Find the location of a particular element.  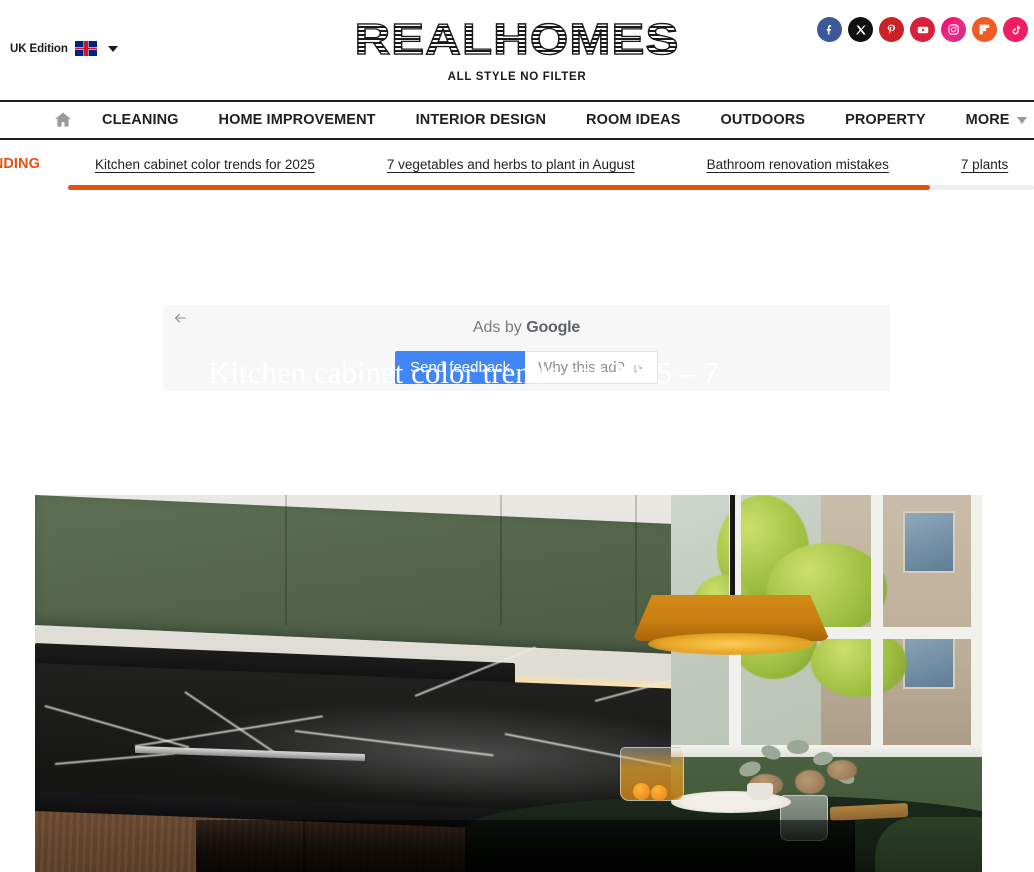

edition-selector: UK Edition is located at coordinates (64, 48).